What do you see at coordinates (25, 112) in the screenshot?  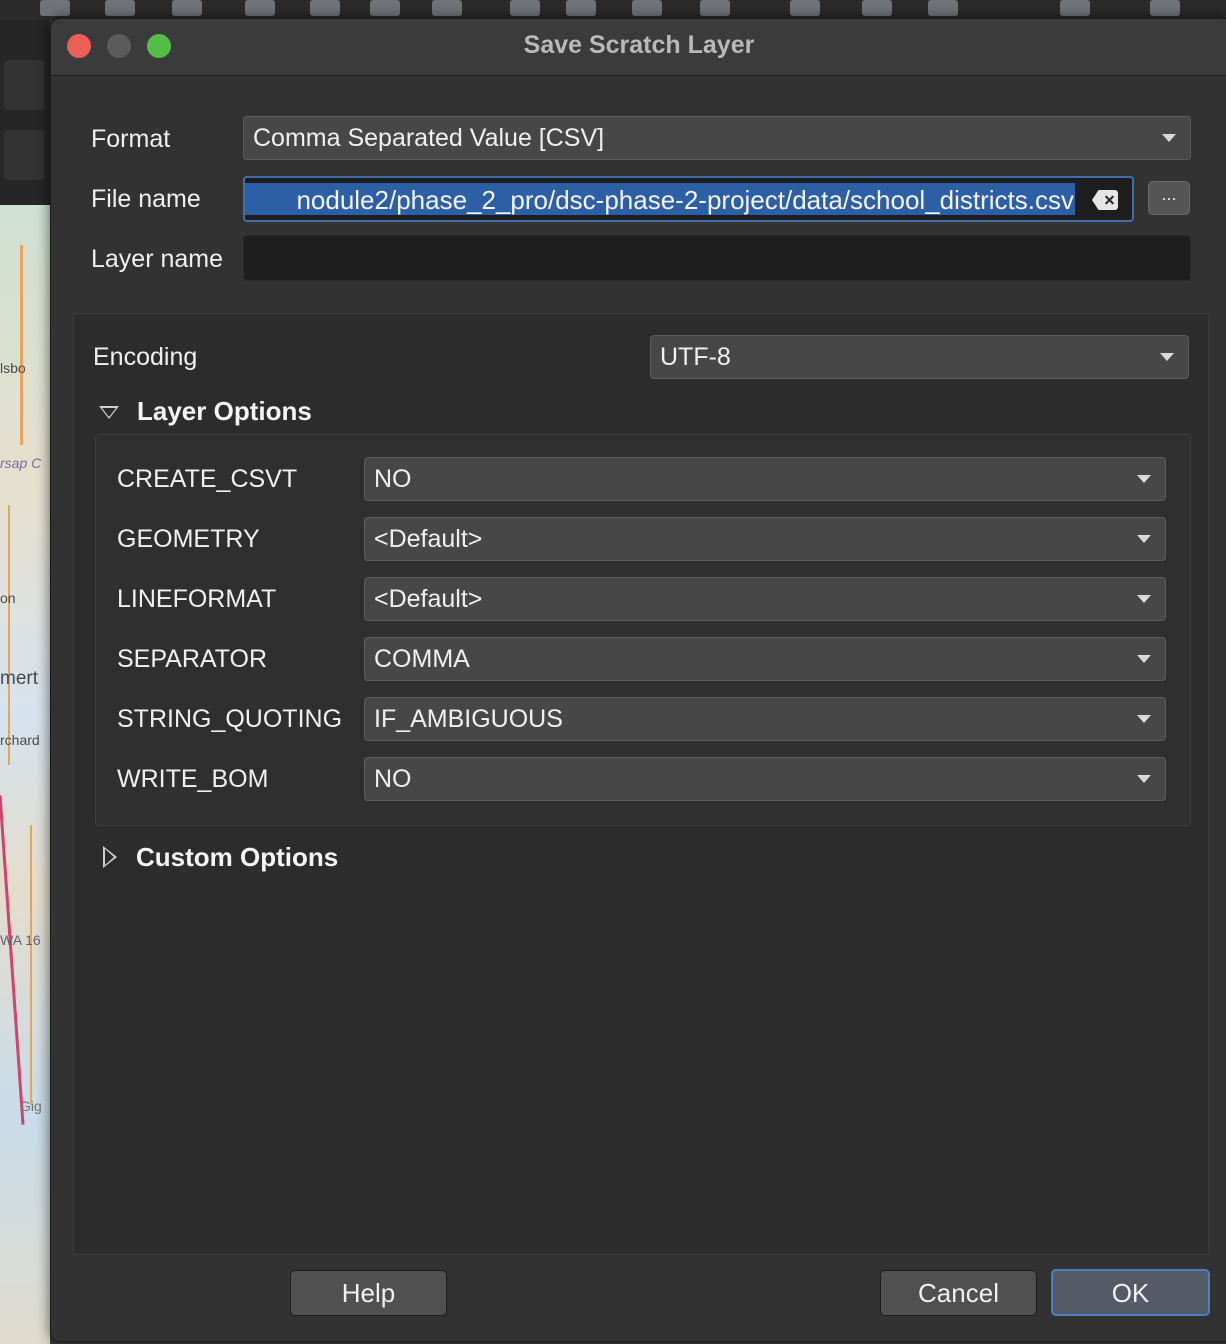 I see `left-tool-panel` at bounding box center [25, 112].